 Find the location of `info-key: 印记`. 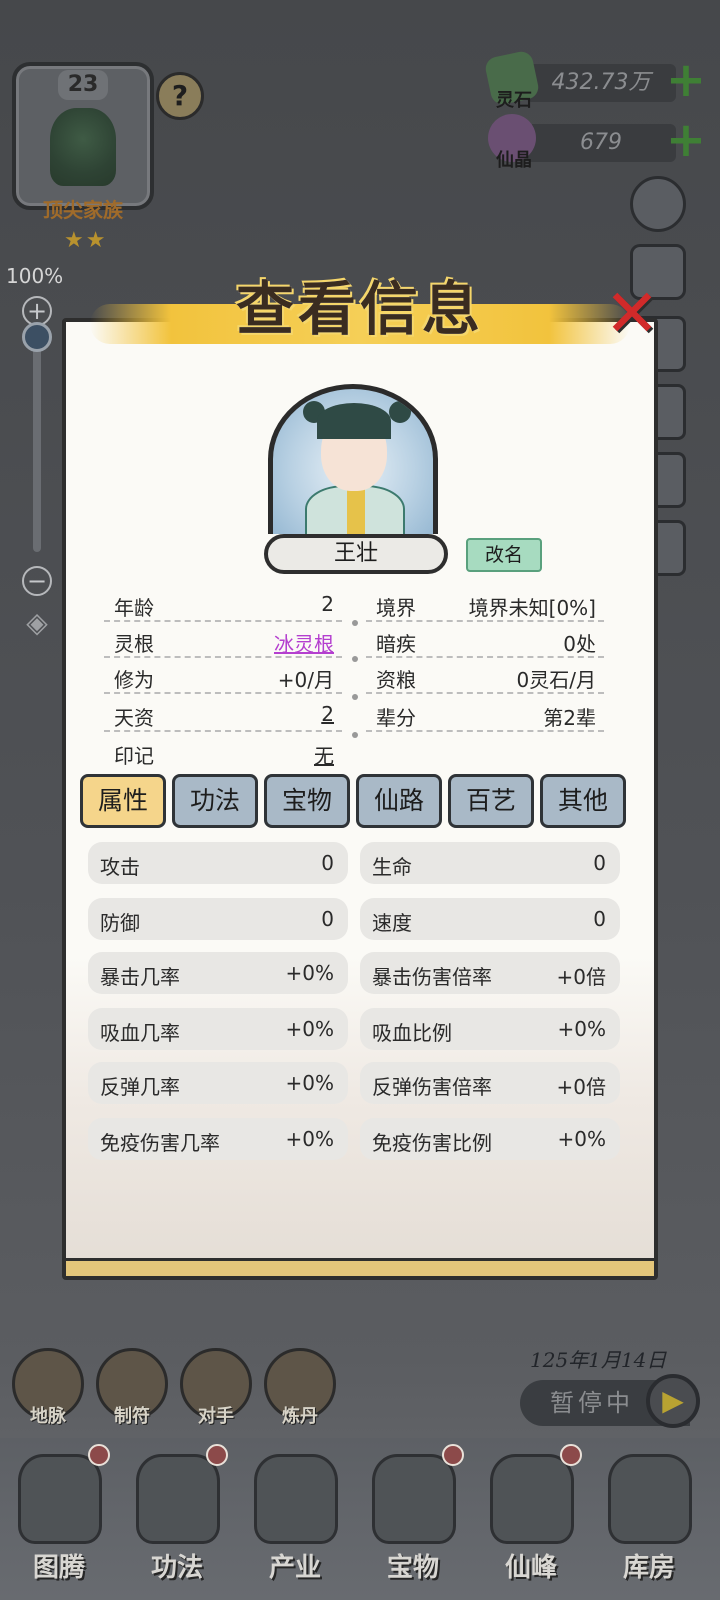

info-key: 印记 is located at coordinates (134, 756).